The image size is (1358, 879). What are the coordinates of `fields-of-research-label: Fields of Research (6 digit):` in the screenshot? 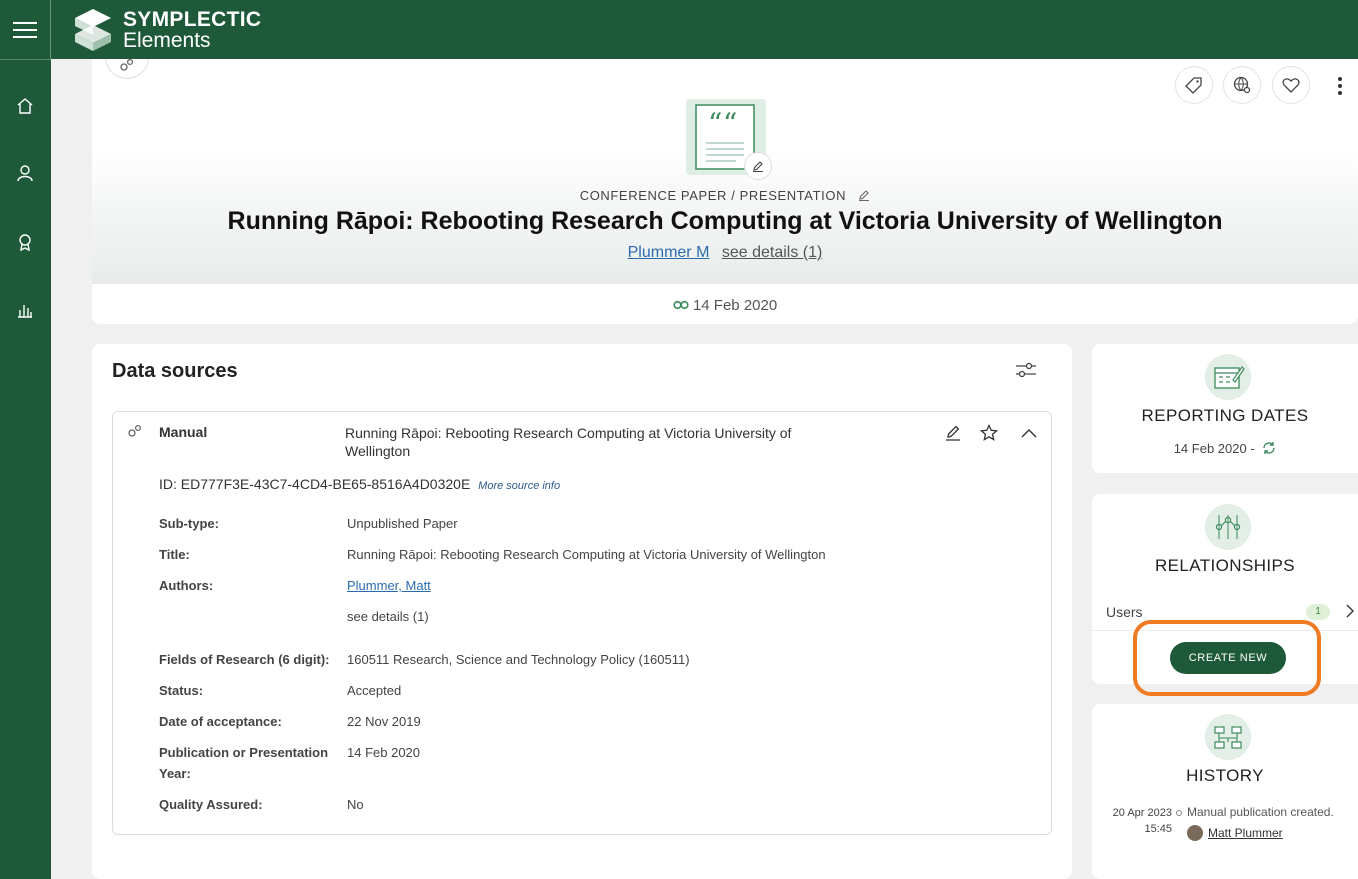 It's located at (244, 659).